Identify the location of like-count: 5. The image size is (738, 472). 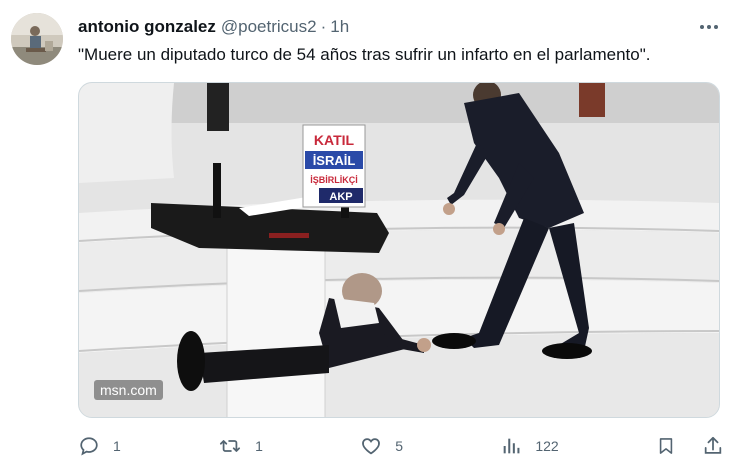
(399, 446).